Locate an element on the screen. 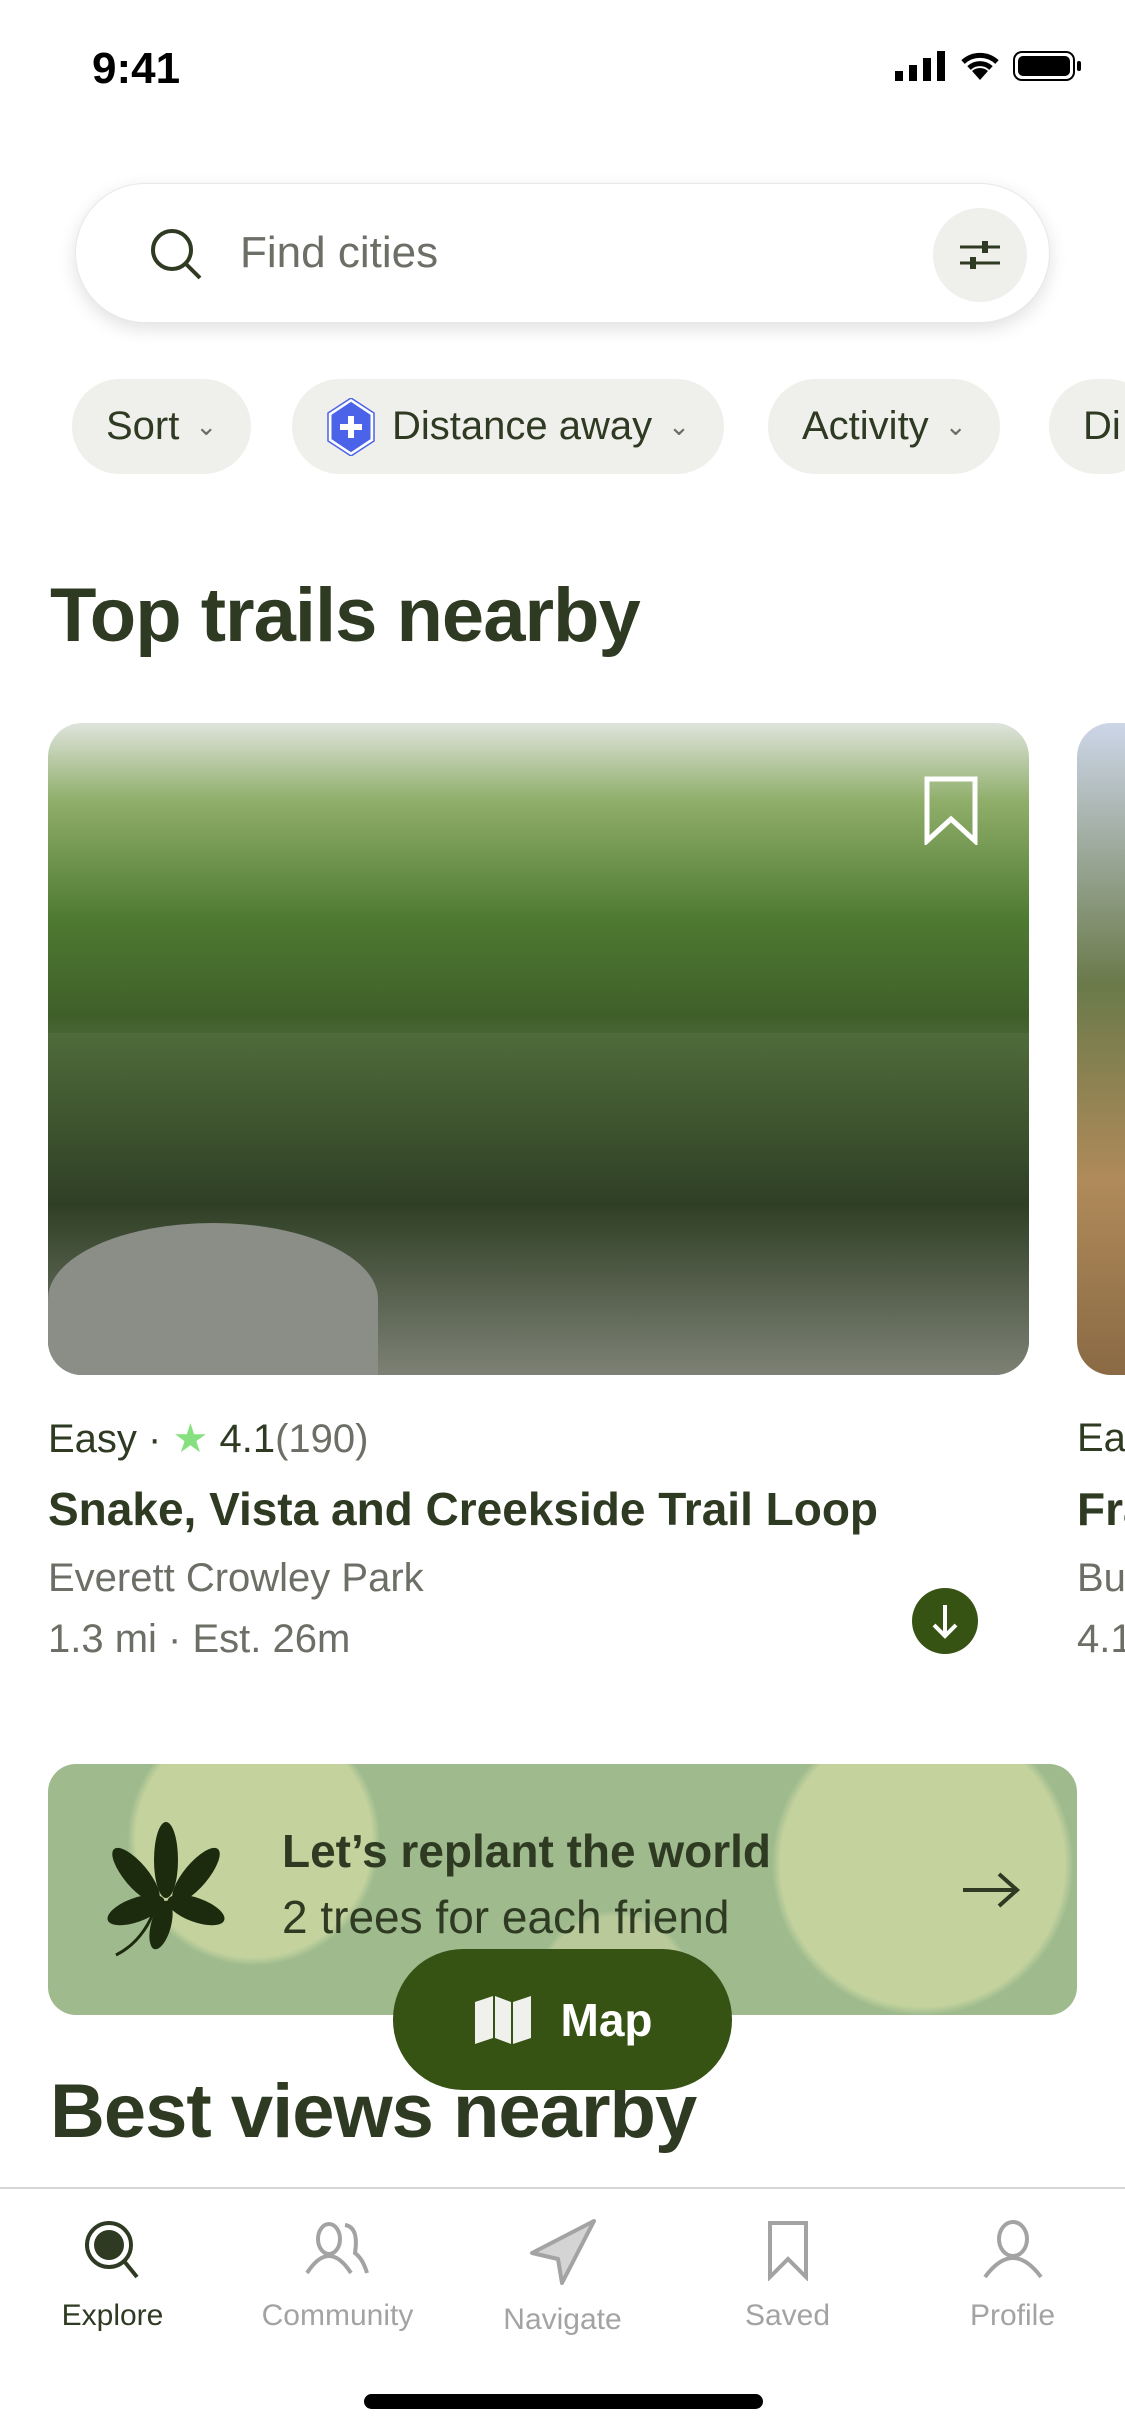  chip-difficulty: Di is located at coordinates (1087, 426).